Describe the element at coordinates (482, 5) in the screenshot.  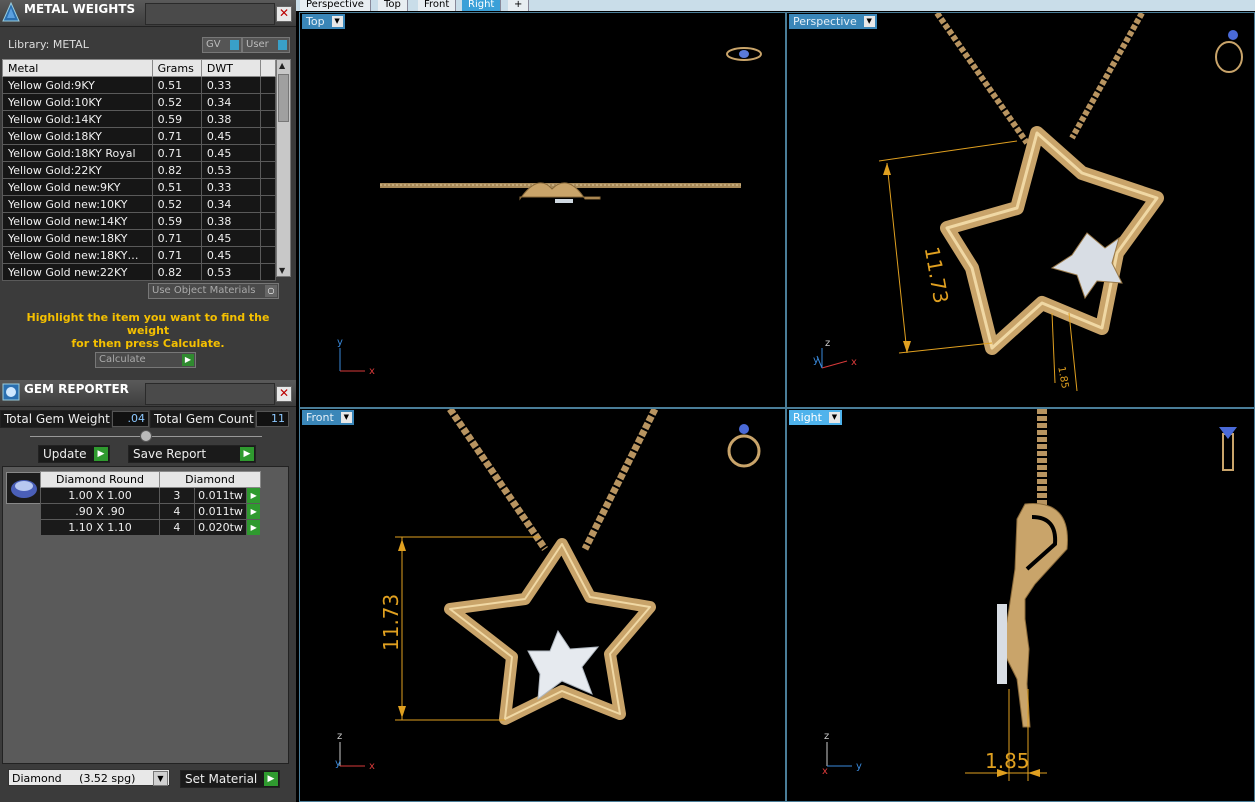
I see `tab-right: Right` at that location.